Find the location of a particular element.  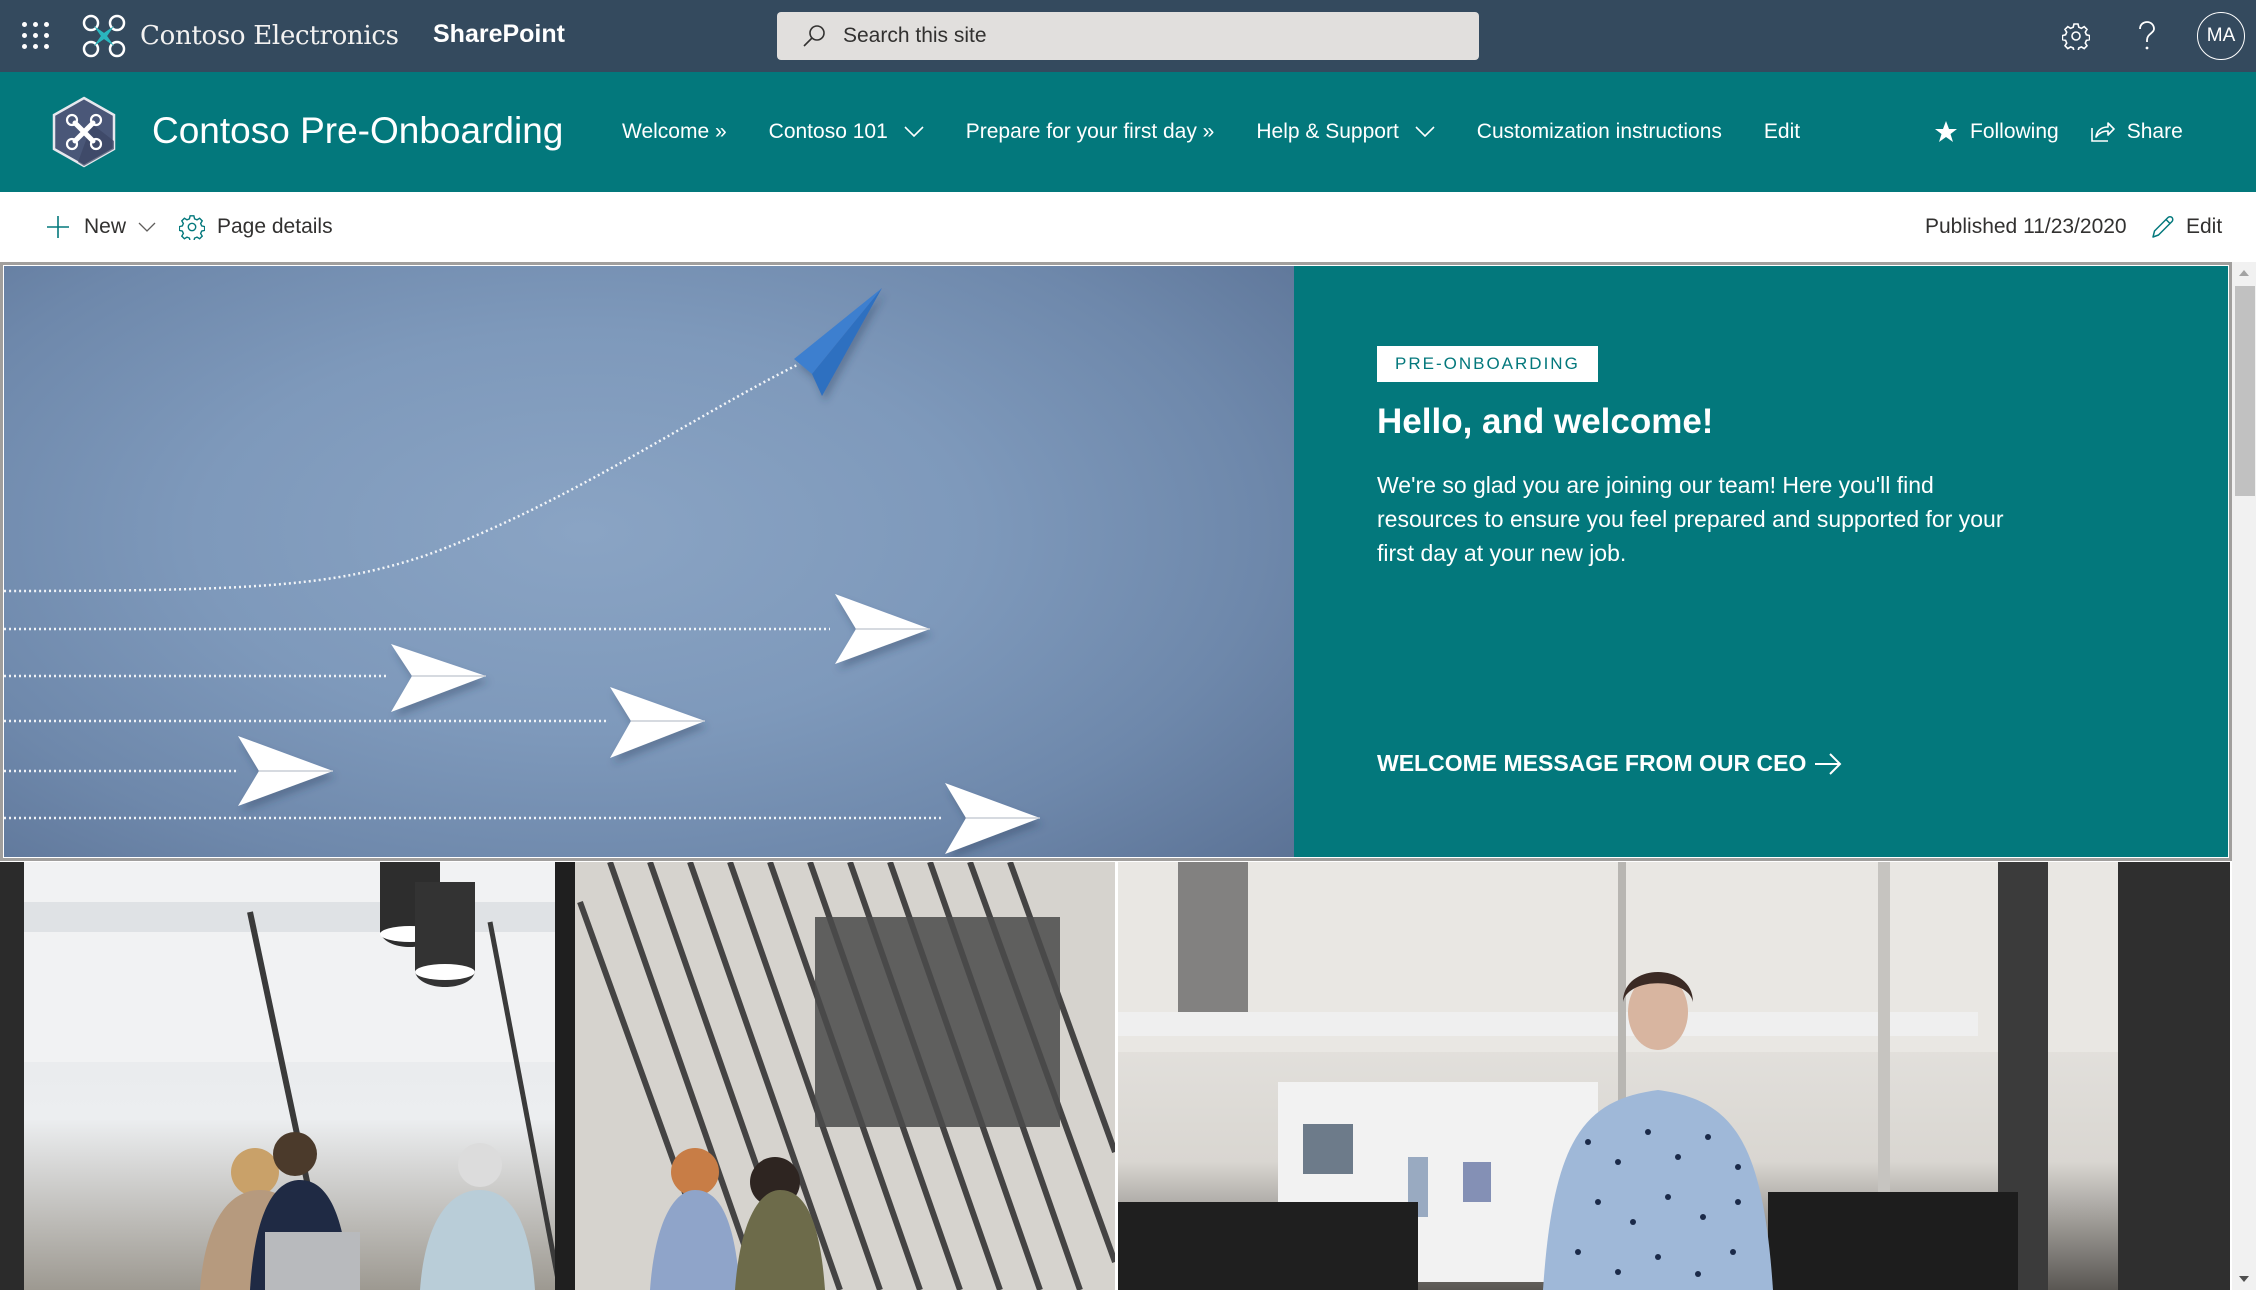

ceo-message-link: WELCOME MESSAGE FROM OUR CEO is located at coordinates (1609, 763).